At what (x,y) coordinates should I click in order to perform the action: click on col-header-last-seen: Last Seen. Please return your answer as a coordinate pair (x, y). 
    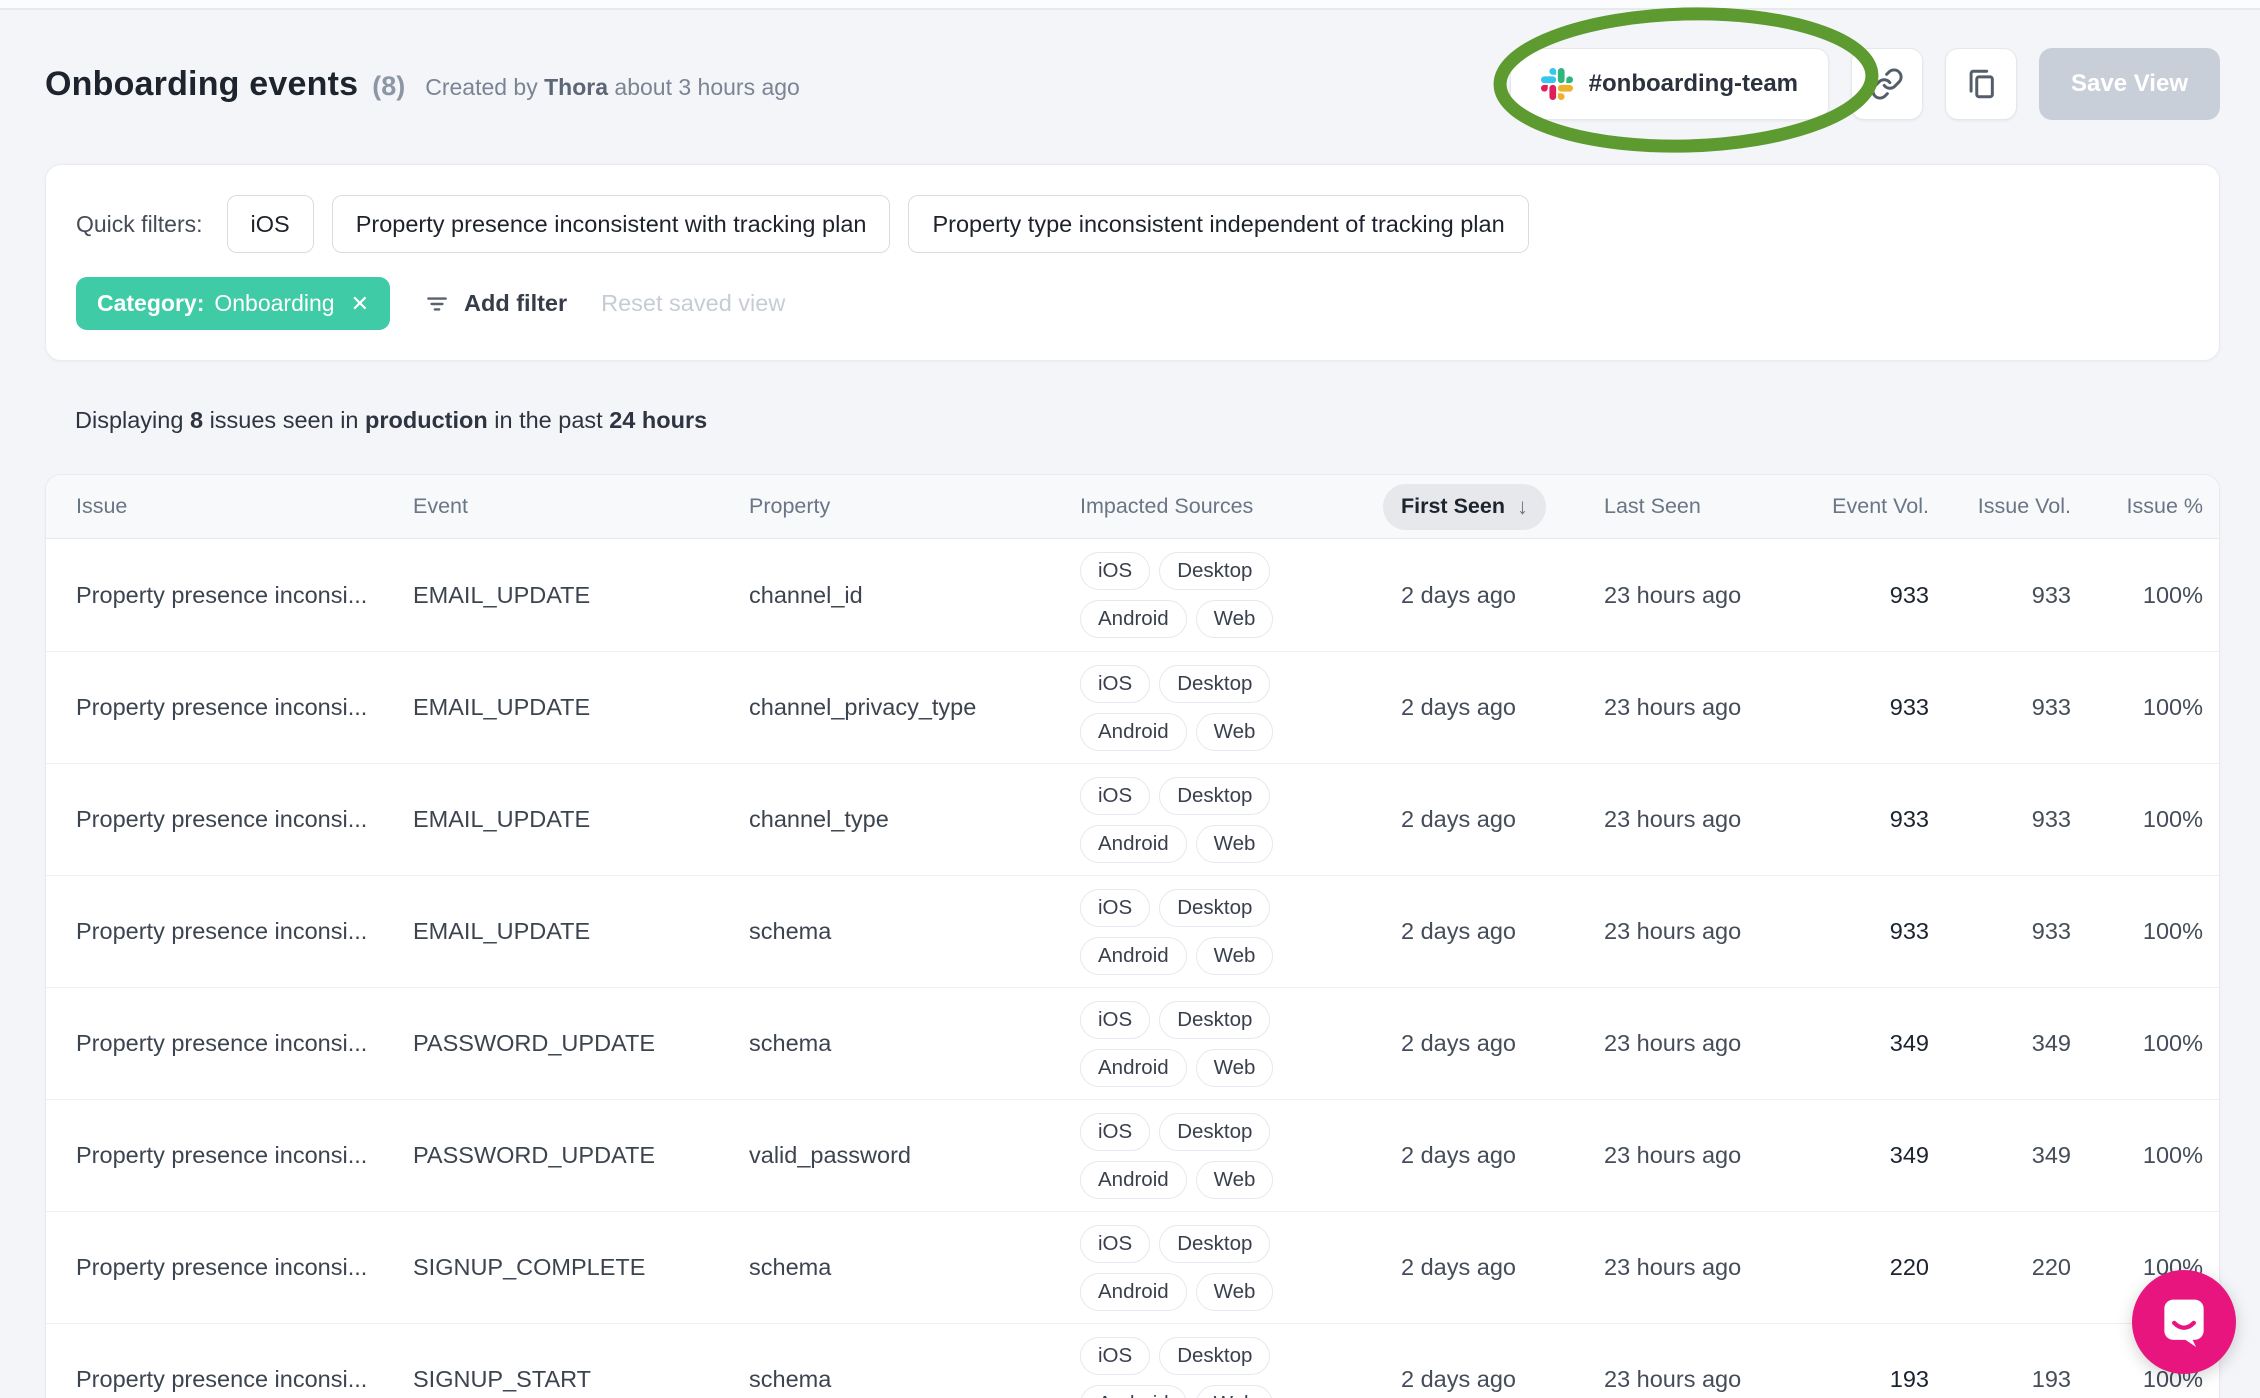
    Looking at the image, I should click on (1707, 506).